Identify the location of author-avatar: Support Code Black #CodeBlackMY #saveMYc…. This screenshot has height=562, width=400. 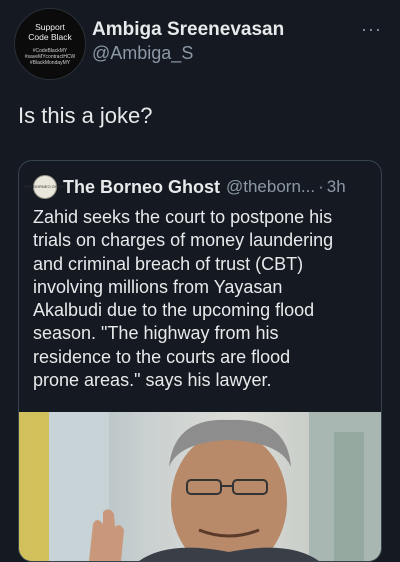
(50, 44).